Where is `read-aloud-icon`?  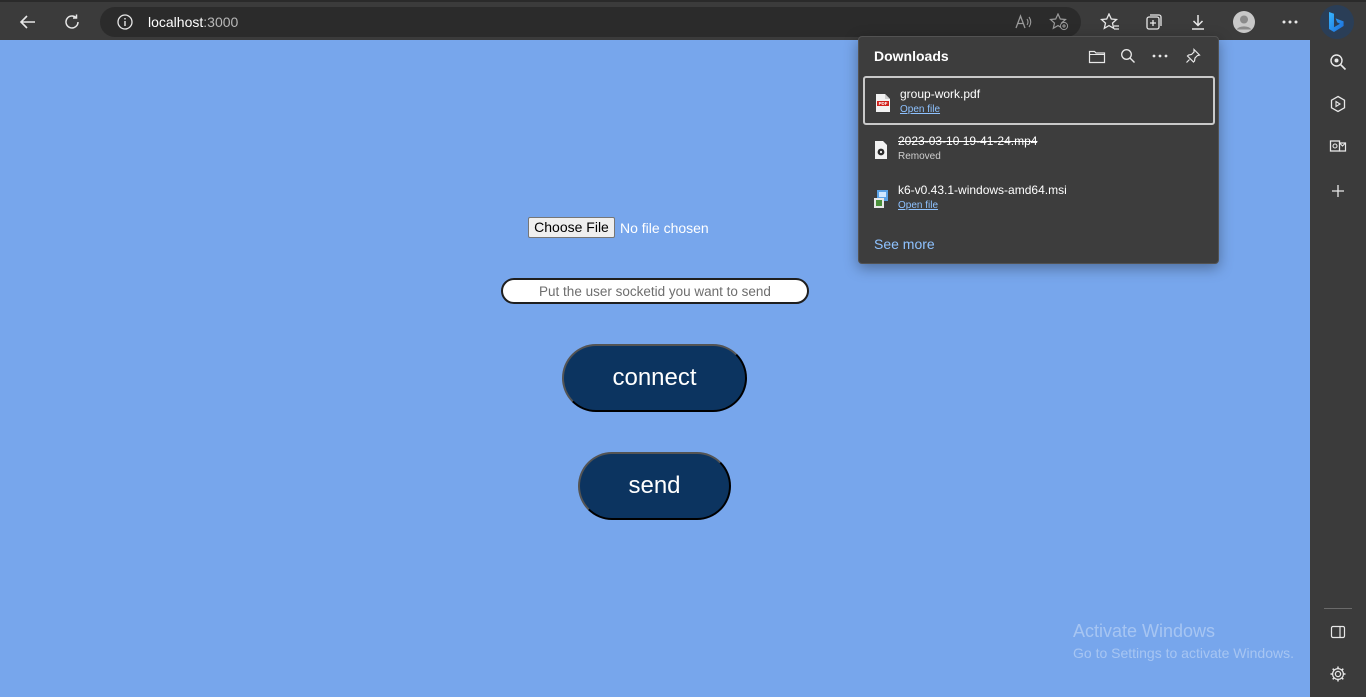
read-aloud-icon is located at coordinates (1023, 21).